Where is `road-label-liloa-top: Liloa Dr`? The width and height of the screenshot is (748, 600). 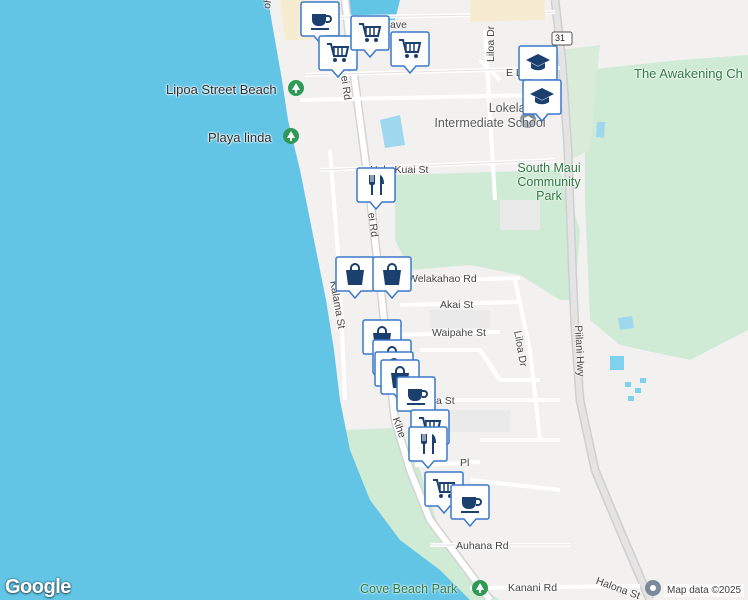
road-label-liloa-top: Liloa Dr is located at coordinates (491, 43).